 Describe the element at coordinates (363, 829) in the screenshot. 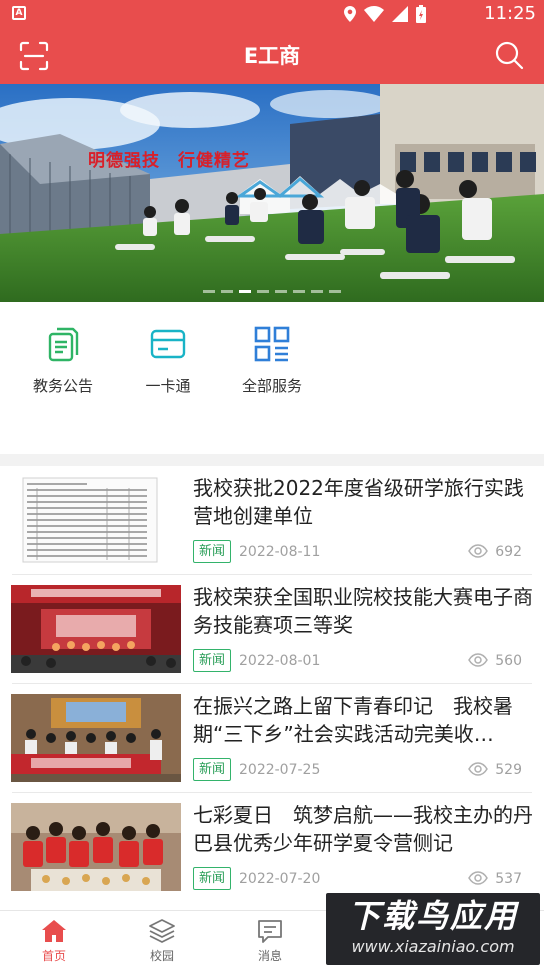

I see `news-title: 七彩夏日 筑梦启航——我校主办的丹巴县优秀少年研学夏令营侧记` at that location.